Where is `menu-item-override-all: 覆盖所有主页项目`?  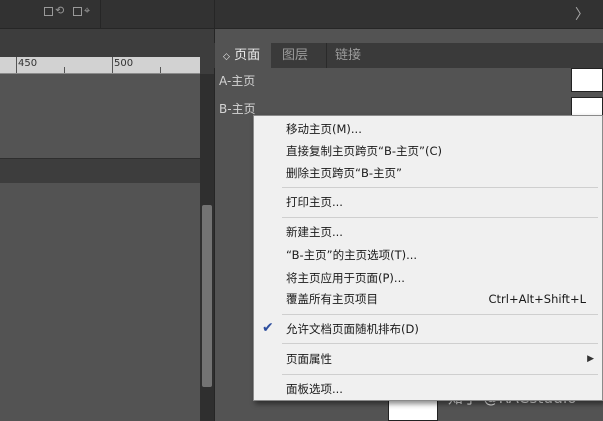
menu-item-override-all: 覆盖所有主页项目 is located at coordinates (332, 299).